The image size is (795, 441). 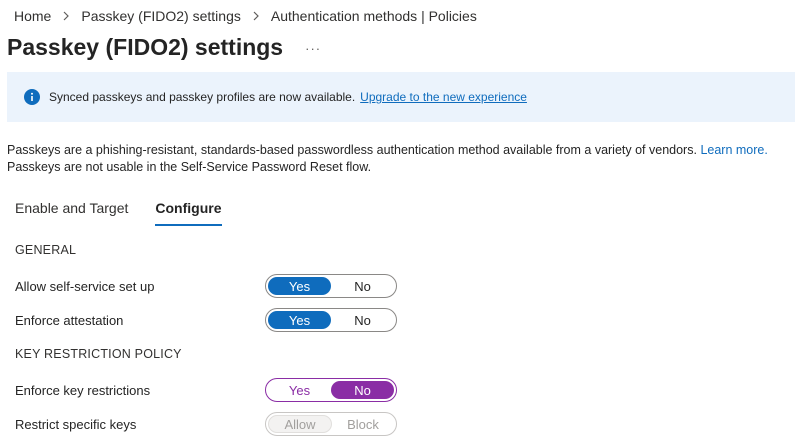 I want to click on key-restriction-section-heading: KEY RESTRICTION POLICY, so click(x=98, y=354).